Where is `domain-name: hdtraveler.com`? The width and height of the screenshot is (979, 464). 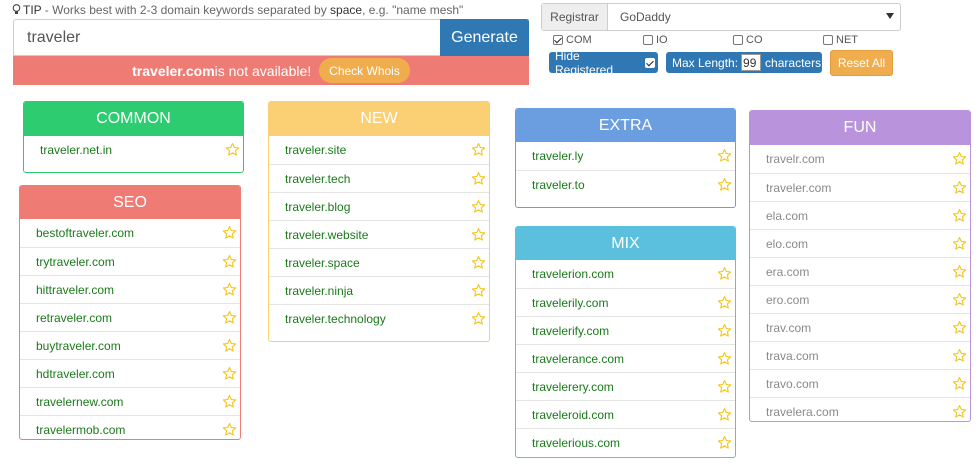
domain-name: hdtraveler.com is located at coordinates (75, 374).